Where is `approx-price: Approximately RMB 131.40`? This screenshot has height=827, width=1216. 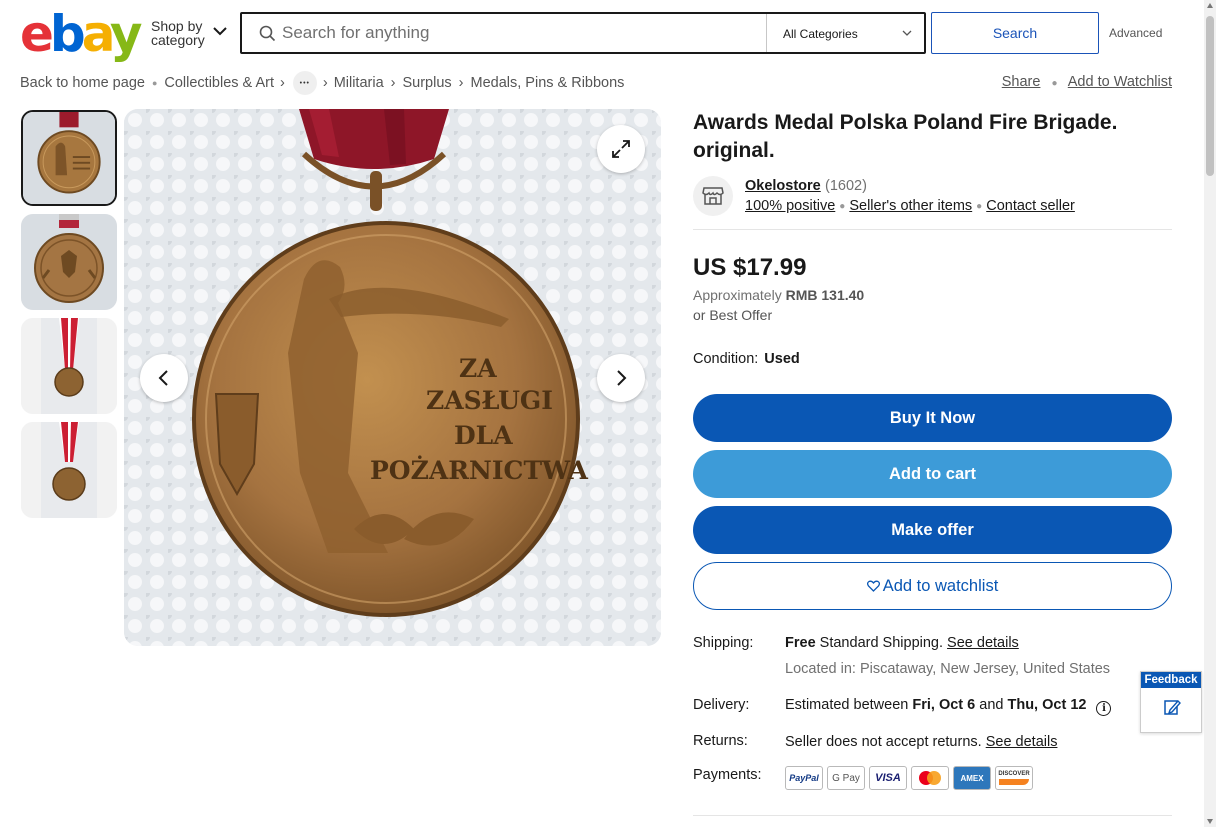
approx-price: Approximately RMB 131.40 is located at coordinates (778, 295).